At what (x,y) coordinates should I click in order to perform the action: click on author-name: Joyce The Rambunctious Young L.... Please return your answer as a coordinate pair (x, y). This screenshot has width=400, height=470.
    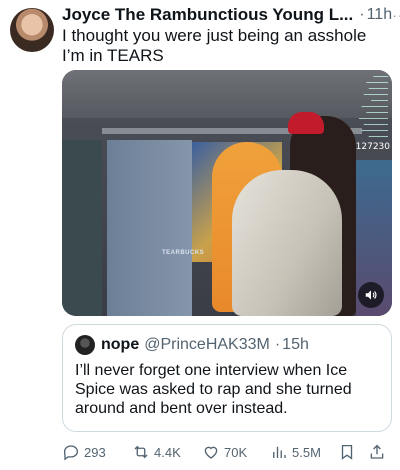
    Looking at the image, I should click on (207, 15).